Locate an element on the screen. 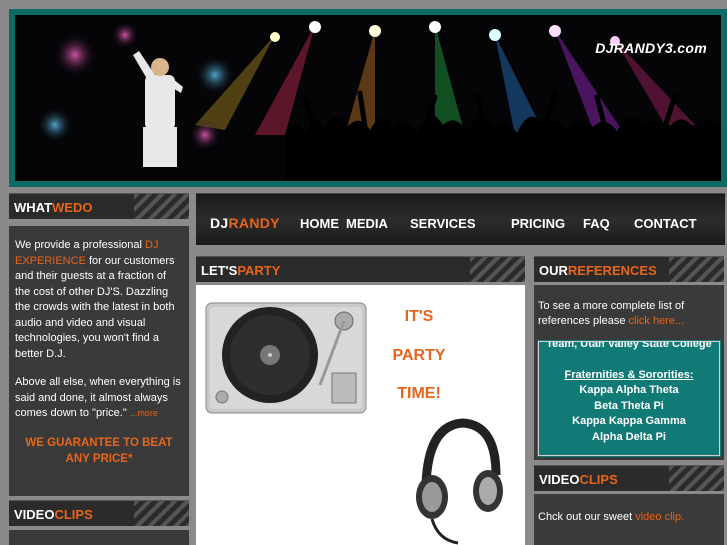 Image resolution: width=727 pixels, height=545 pixels. nav-brand: DJRANDY is located at coordinates (245, 223).